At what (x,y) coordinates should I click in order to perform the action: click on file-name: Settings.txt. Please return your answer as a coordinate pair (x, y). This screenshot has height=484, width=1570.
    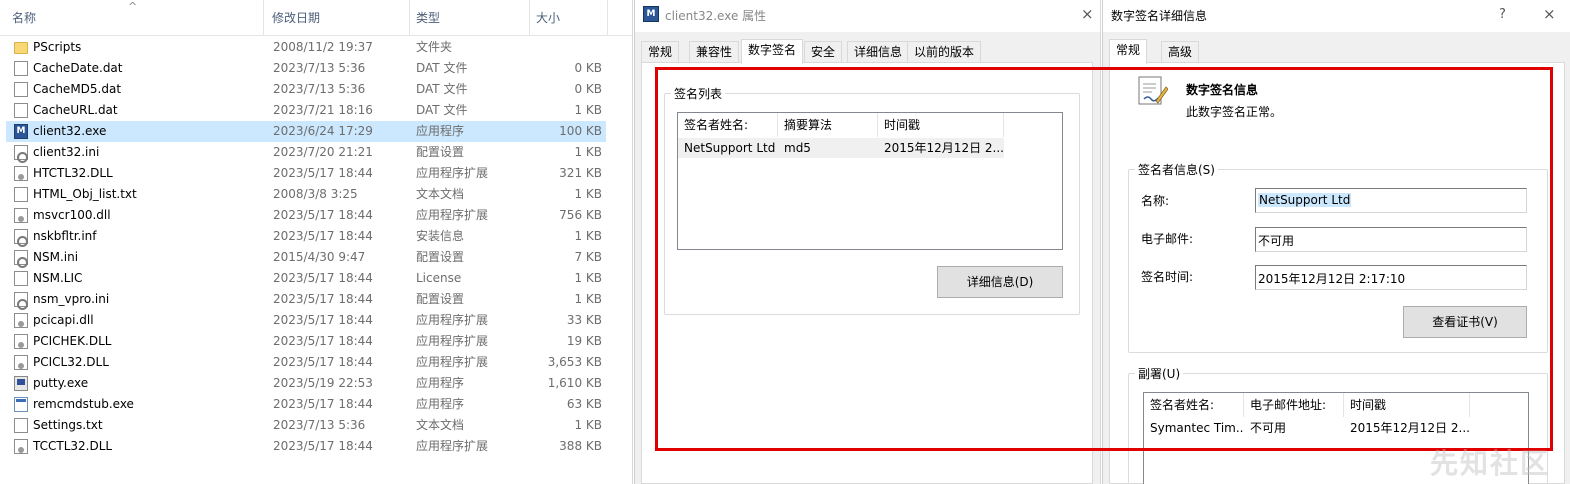
    Looking at the image, I should click on (68, 425).